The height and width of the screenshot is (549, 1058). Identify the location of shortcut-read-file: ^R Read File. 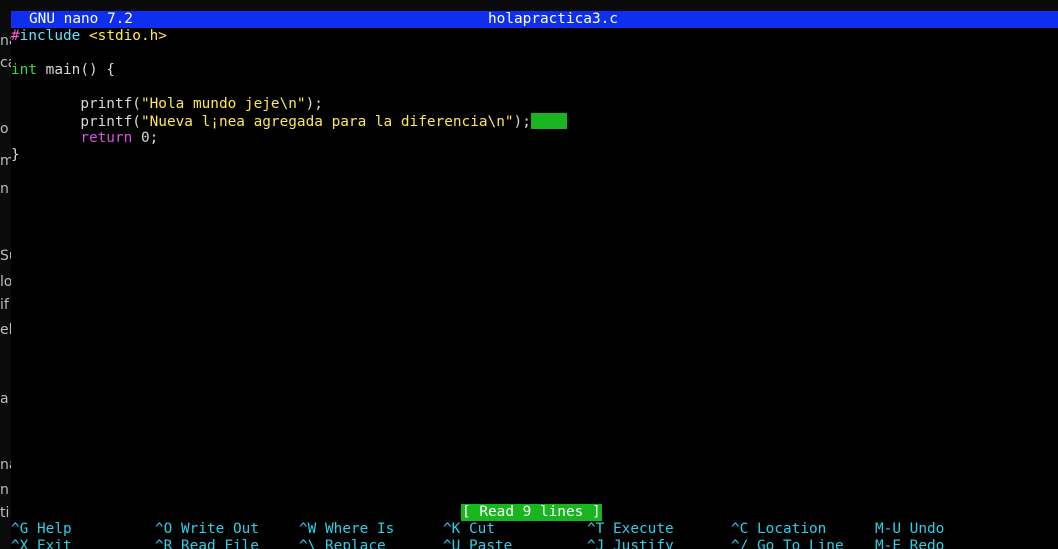
(207, 543).